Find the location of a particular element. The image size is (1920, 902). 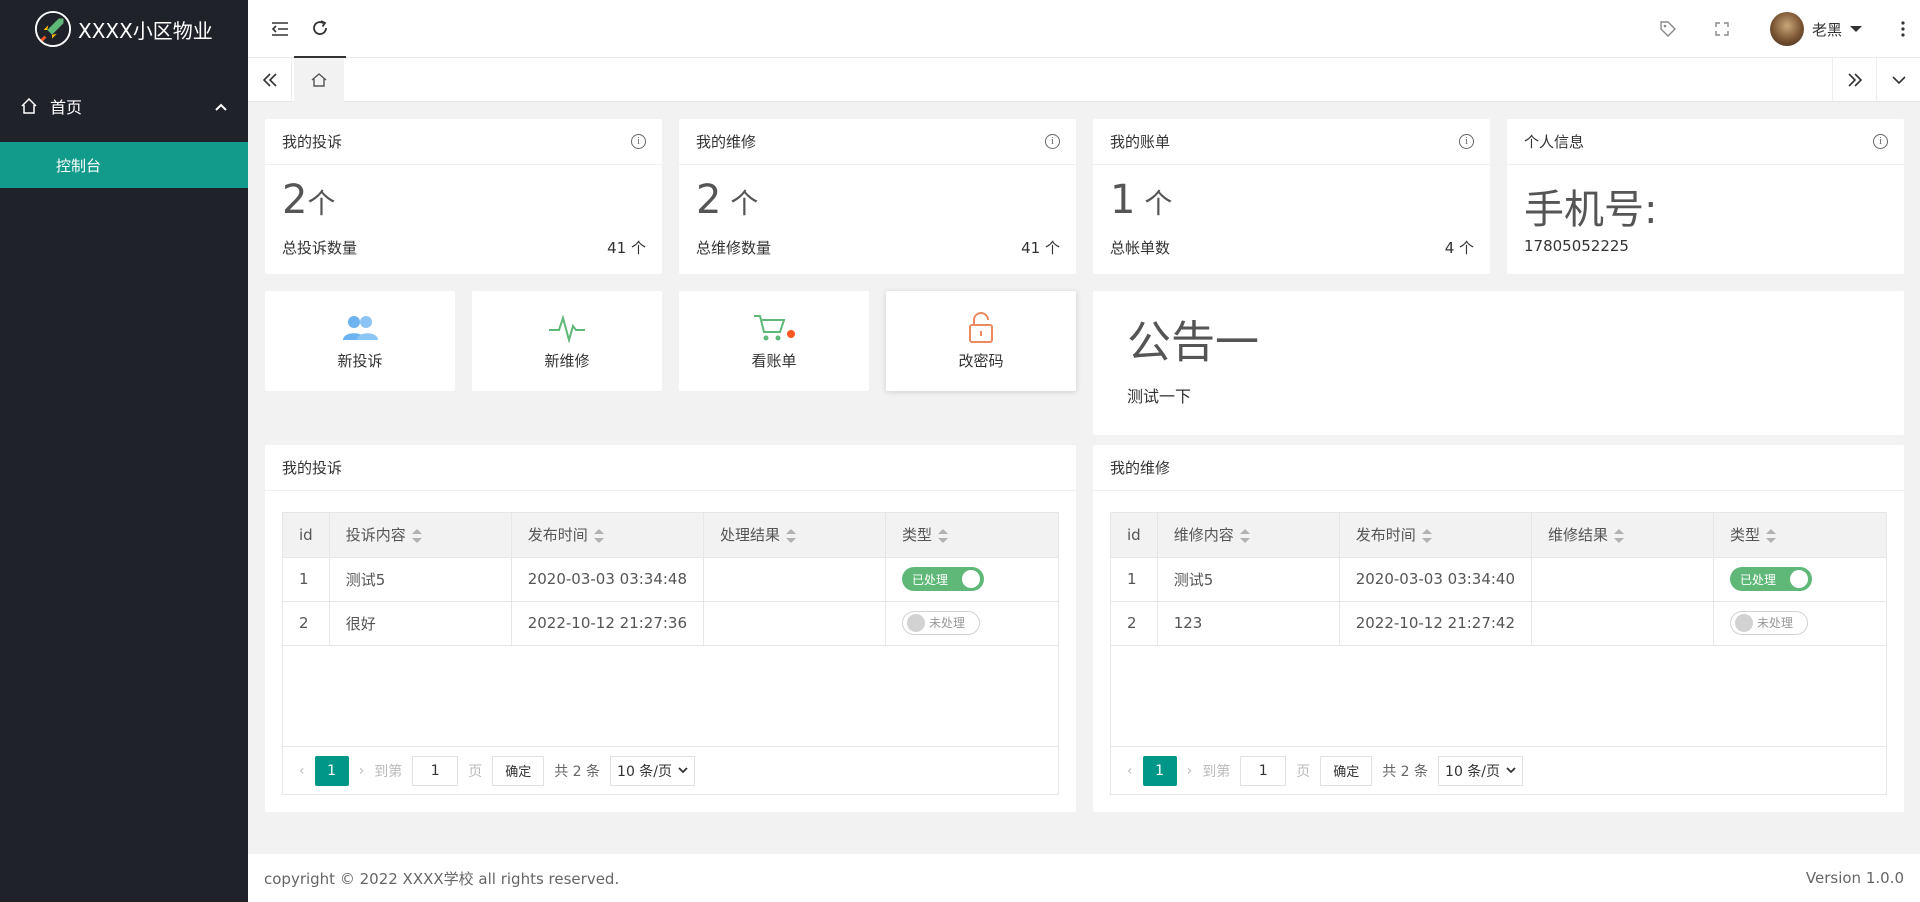

double-chevron-left-icon is located at coordinates (269, 80).